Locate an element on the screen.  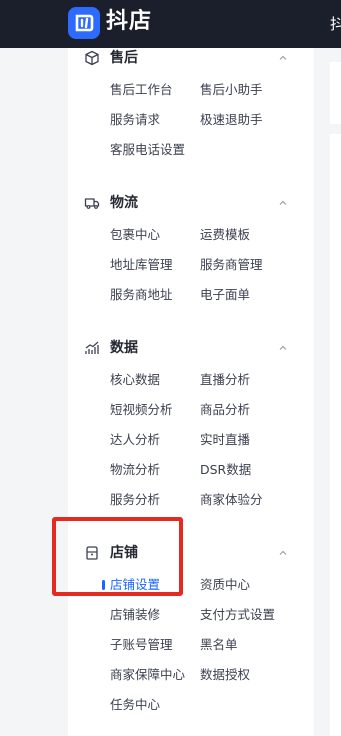
section-title: 售后 is located at coordinates (124, 58).